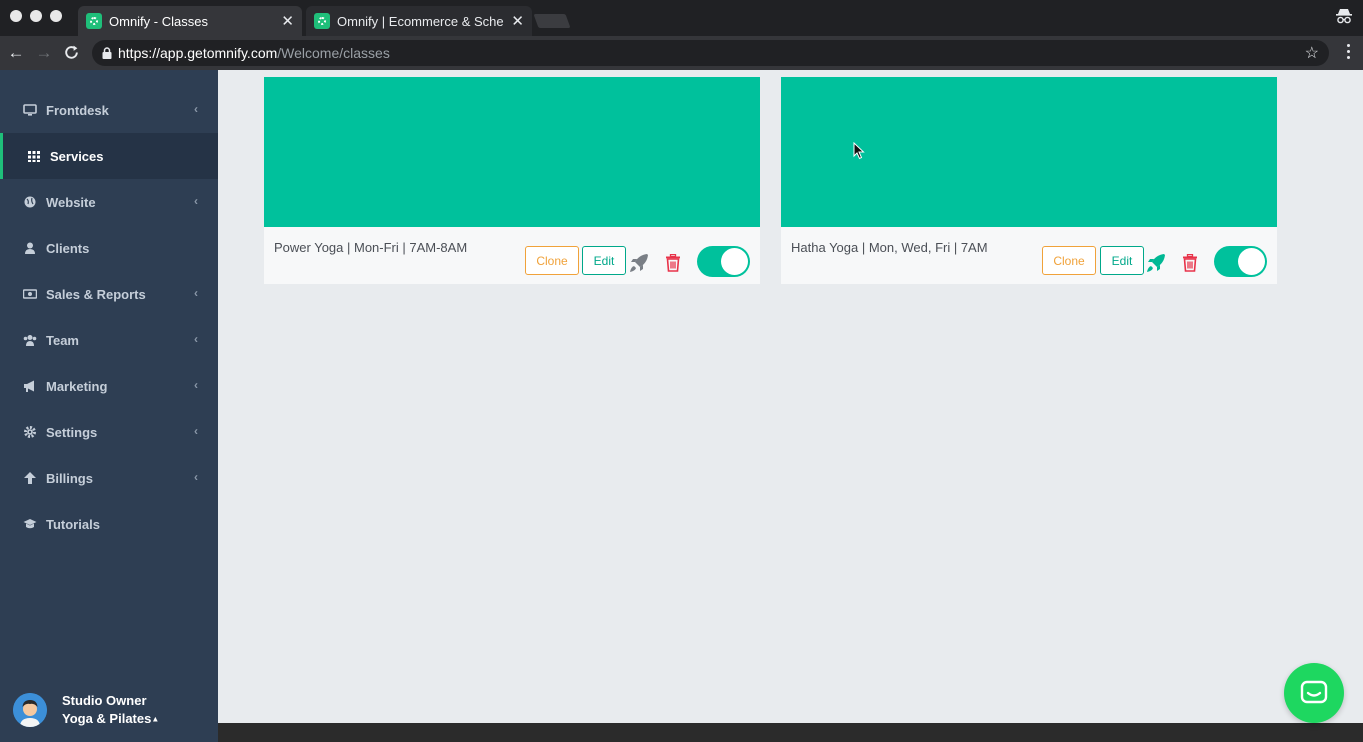 The width and height of the screenshot is (1363, 742). What do you see at coordinates (107, 53) in the screenshot?
I see `lock-icon` at bounding box center [107, 53].